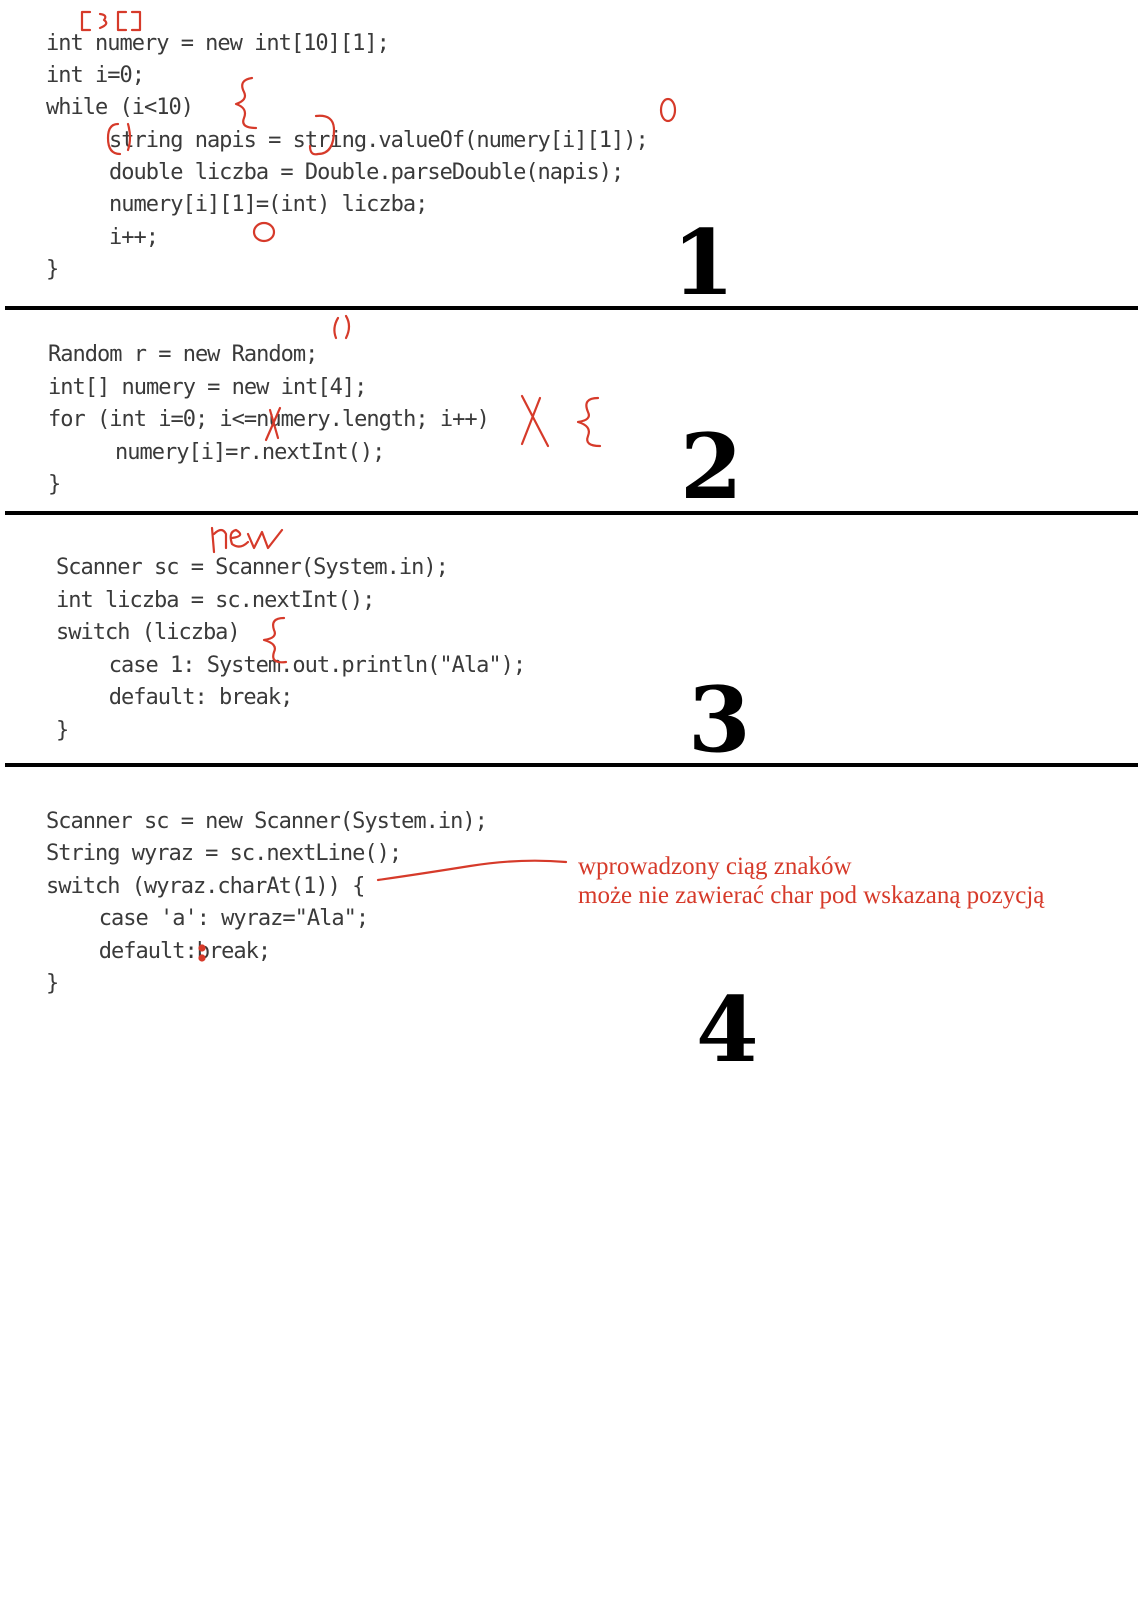 The width and height of the screenshot is (1141, 1600). Describe the element at coordinates (247, 540) in the screenshot. I see `new-mark` at that location.